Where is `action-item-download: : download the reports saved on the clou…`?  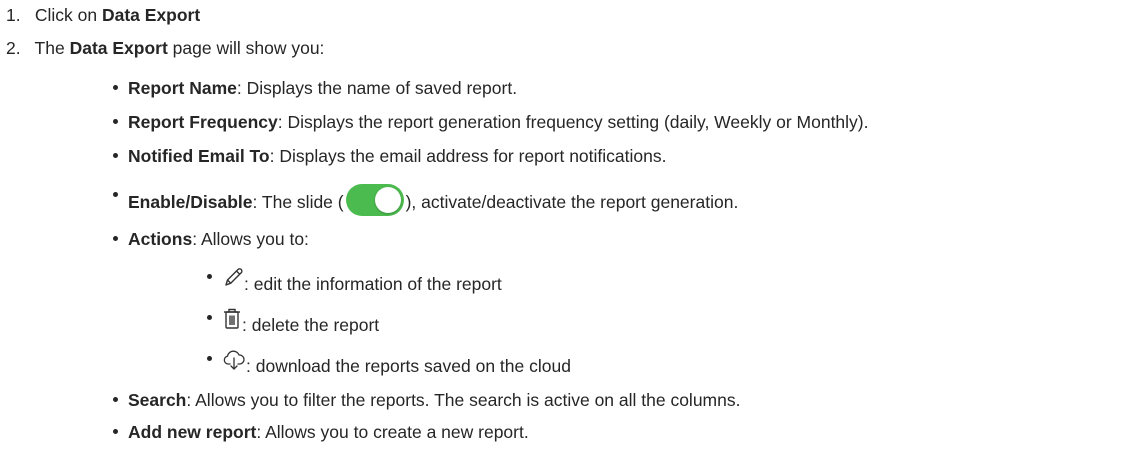
action-item-download: : download the reports saved on the clou… is located at coordinates (389, 366).